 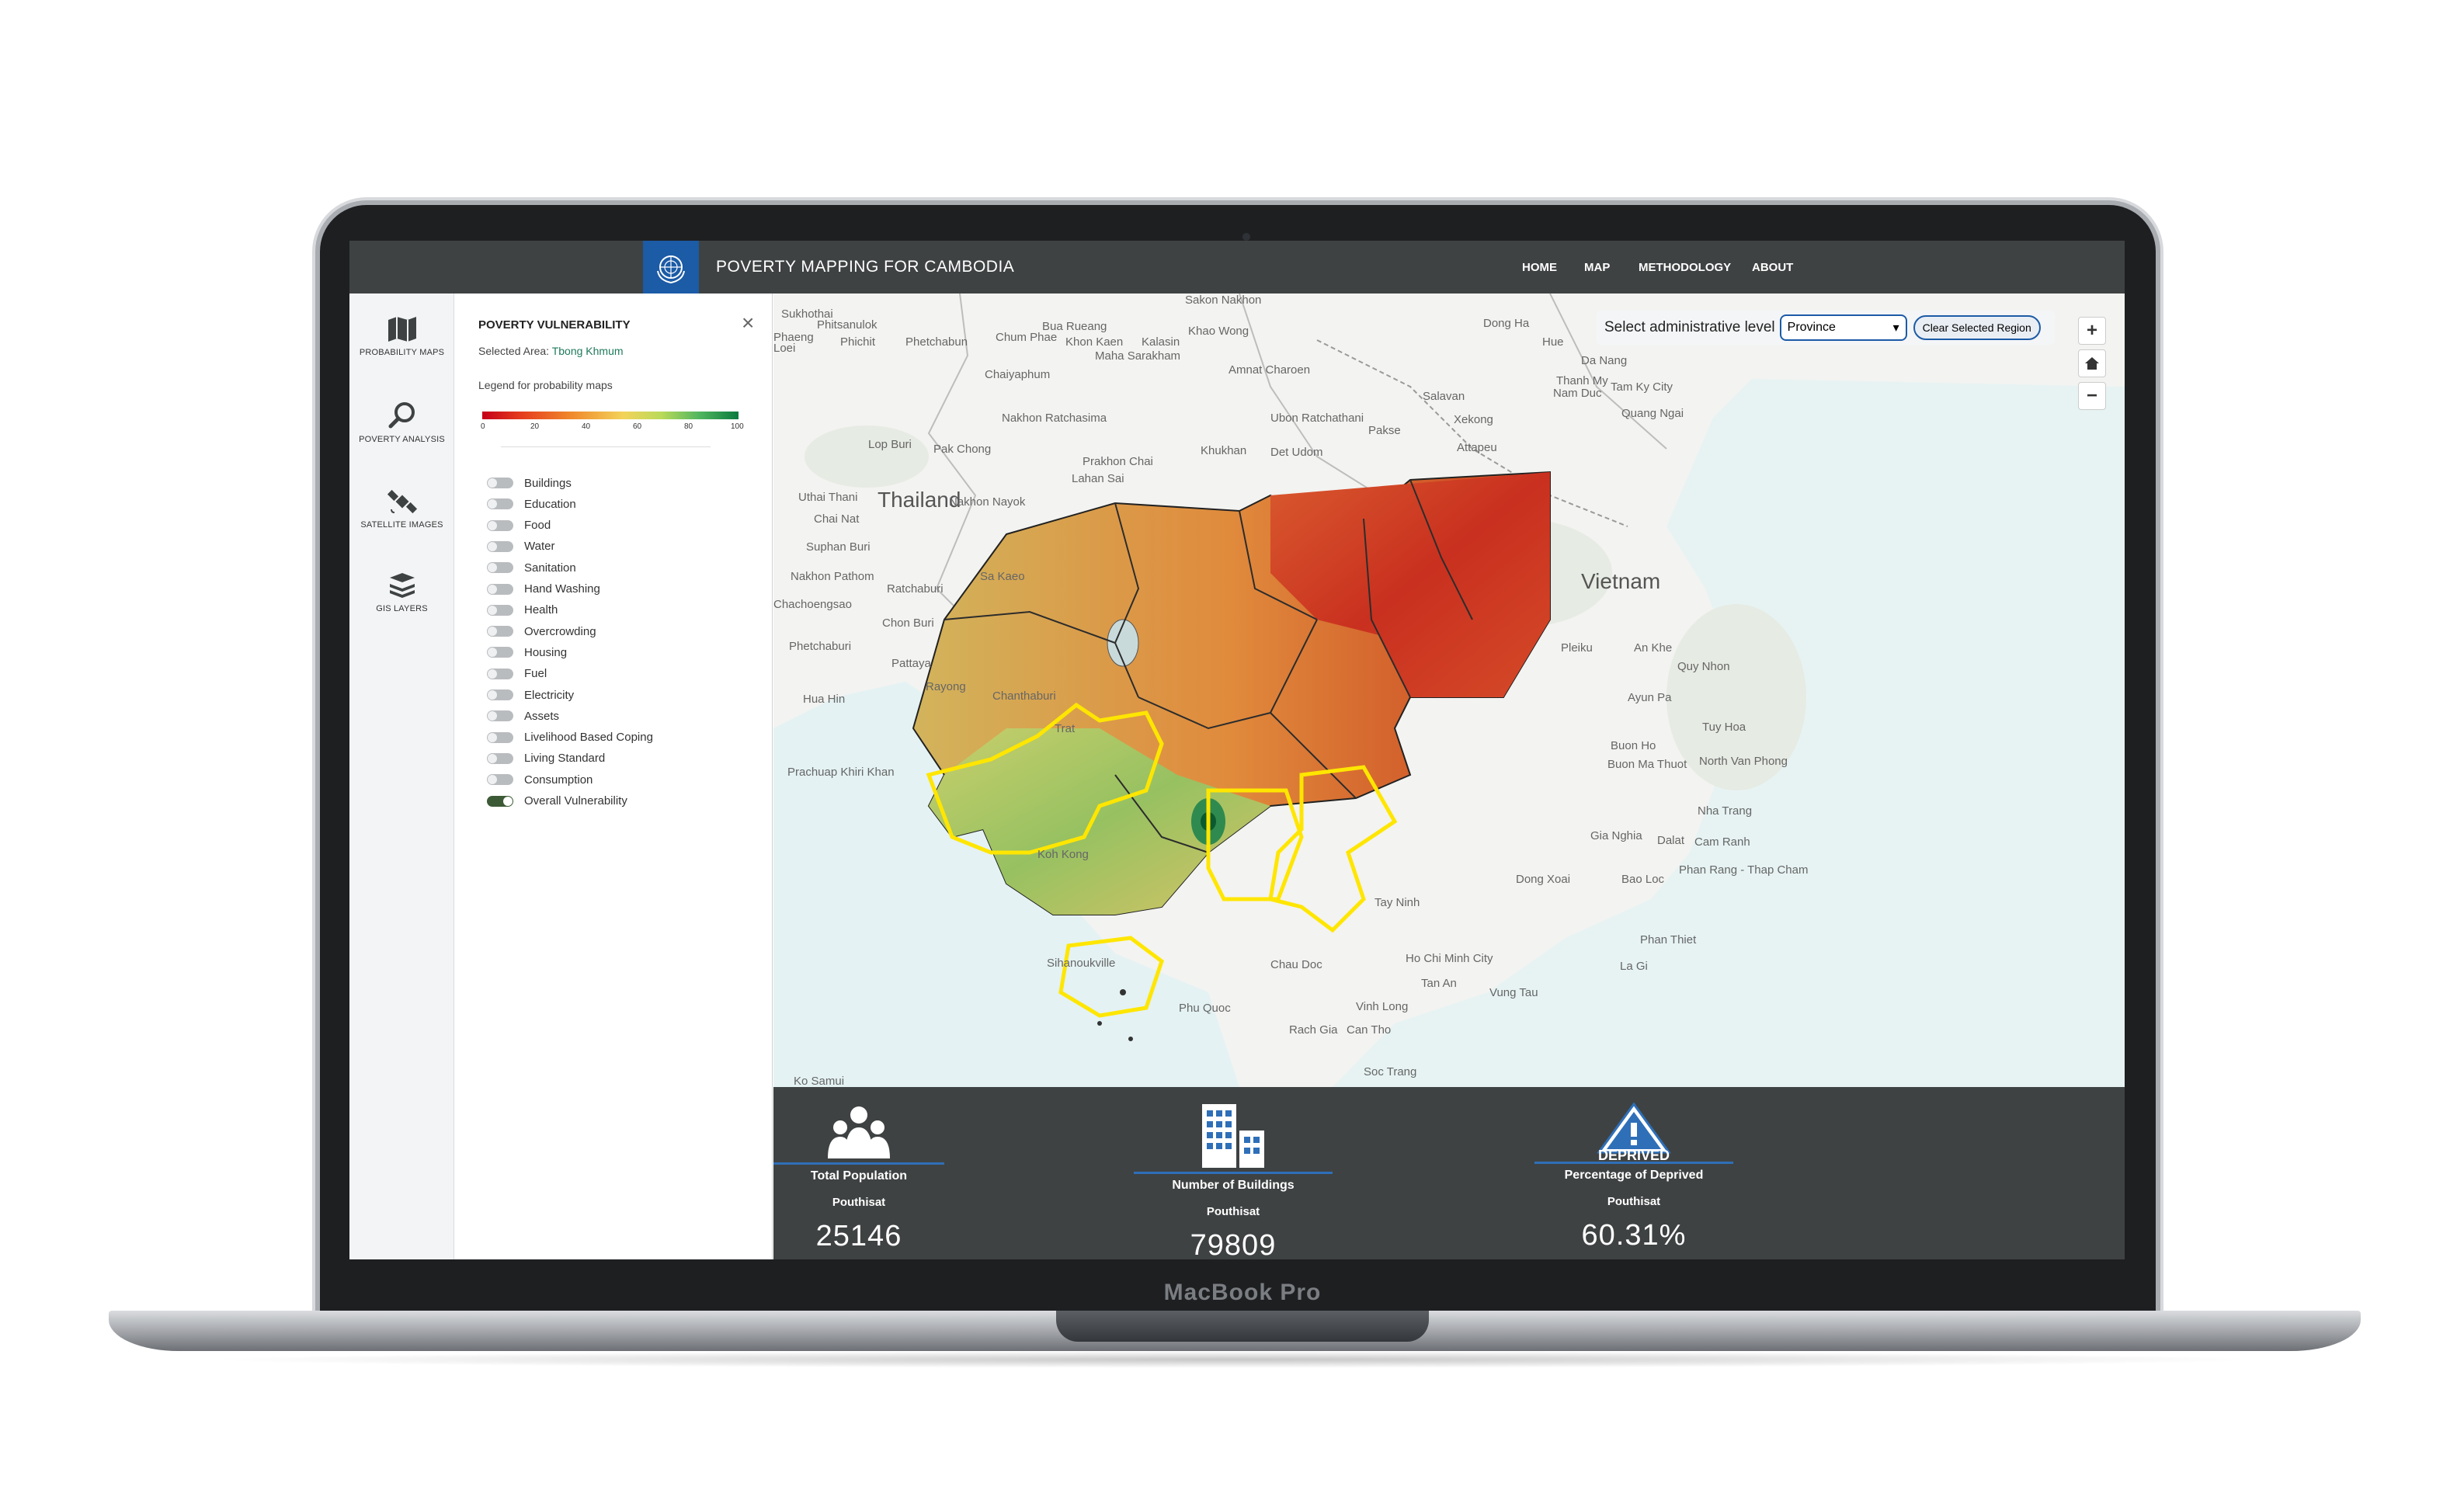 I want to click on place-label: Chanthaburi, so click(x=1024, y=696).